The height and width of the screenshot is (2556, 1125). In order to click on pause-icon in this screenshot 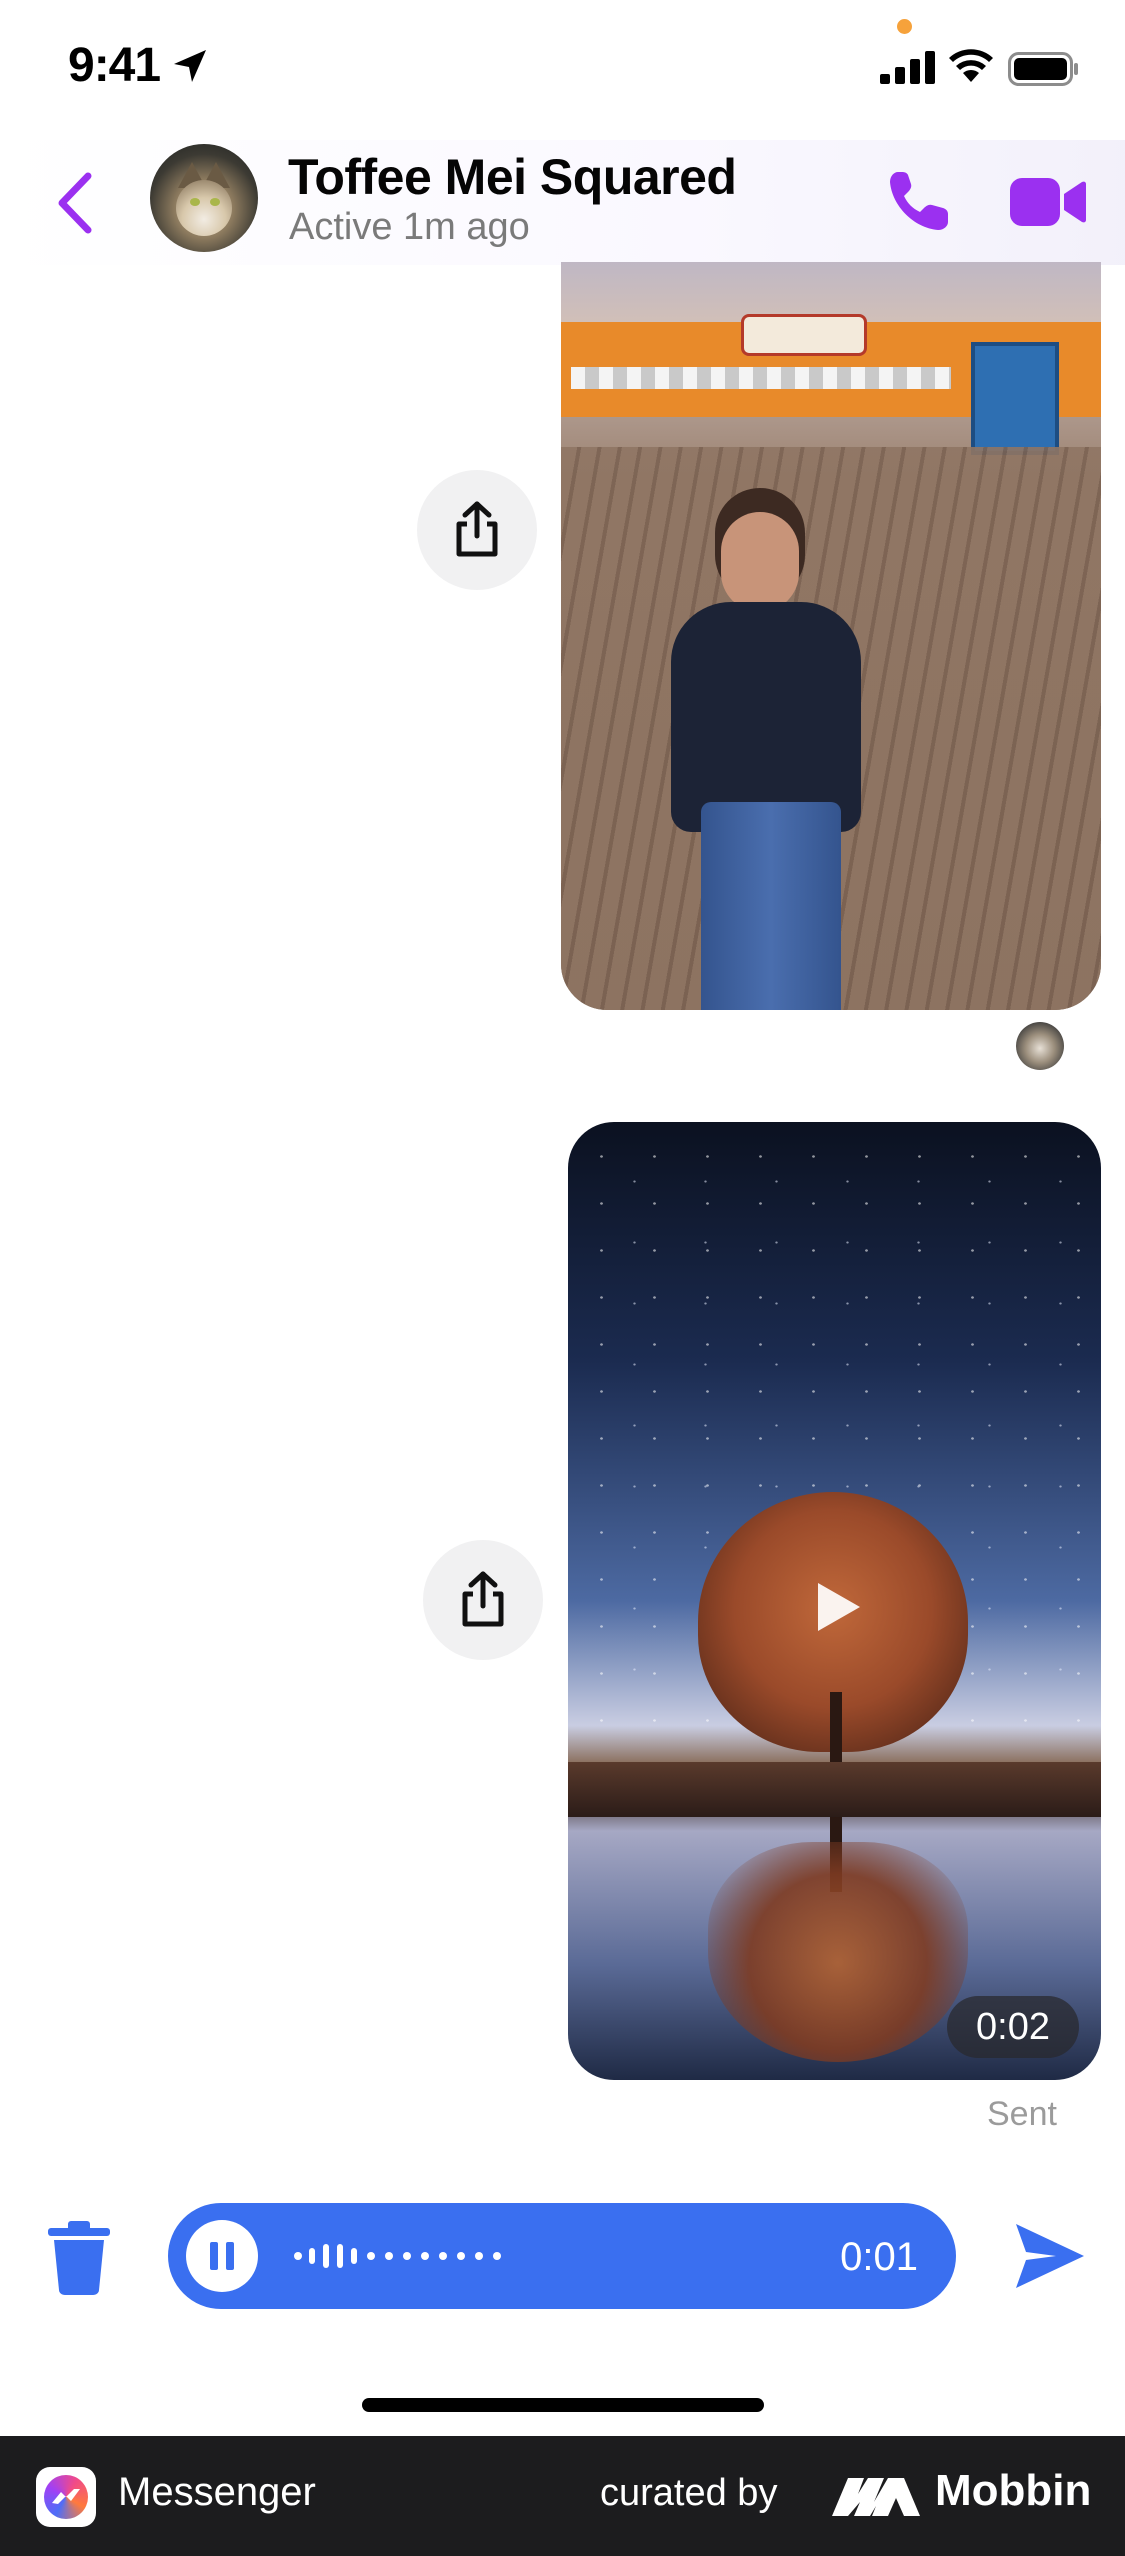, I will do `click(214, 2256)`.